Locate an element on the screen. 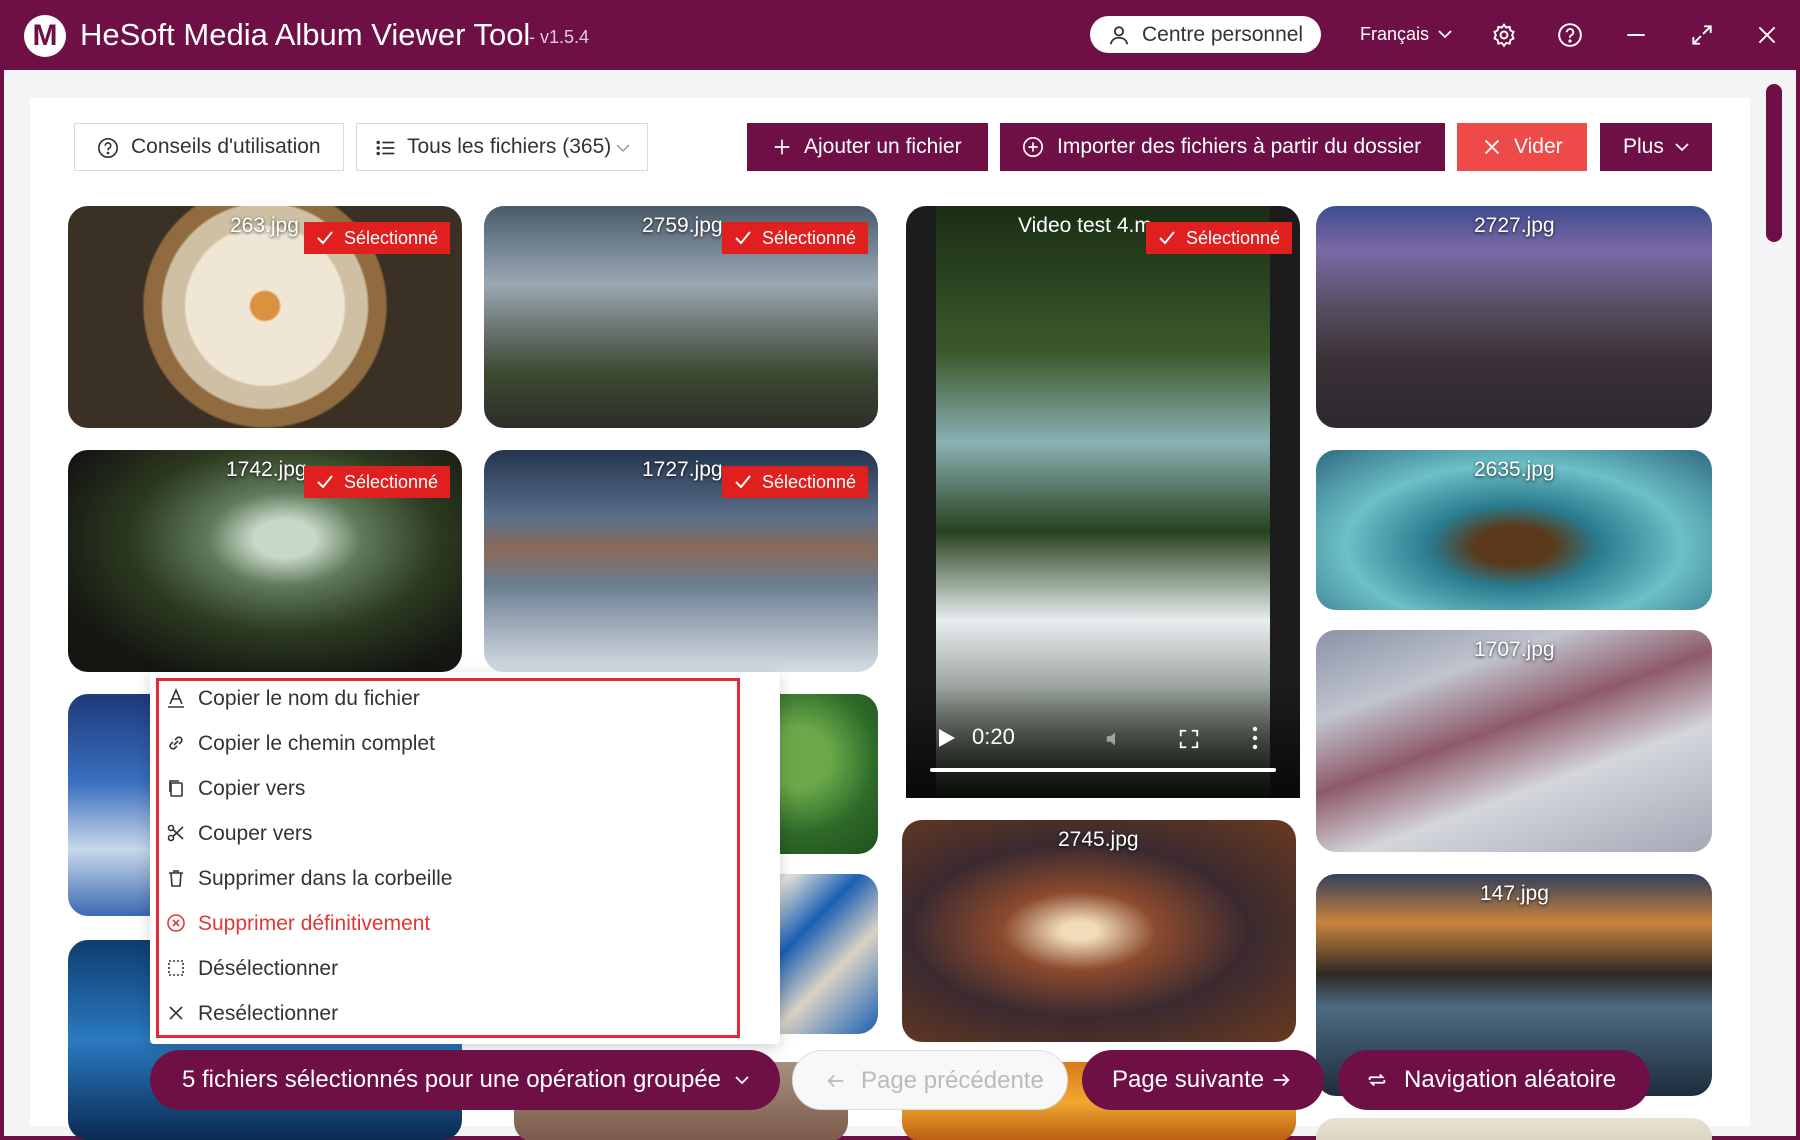 Image resolution: width=1800 pixels, height=1140 pixels. gallery-tile: 2745.jpg is located at coordinates (1099, 931).